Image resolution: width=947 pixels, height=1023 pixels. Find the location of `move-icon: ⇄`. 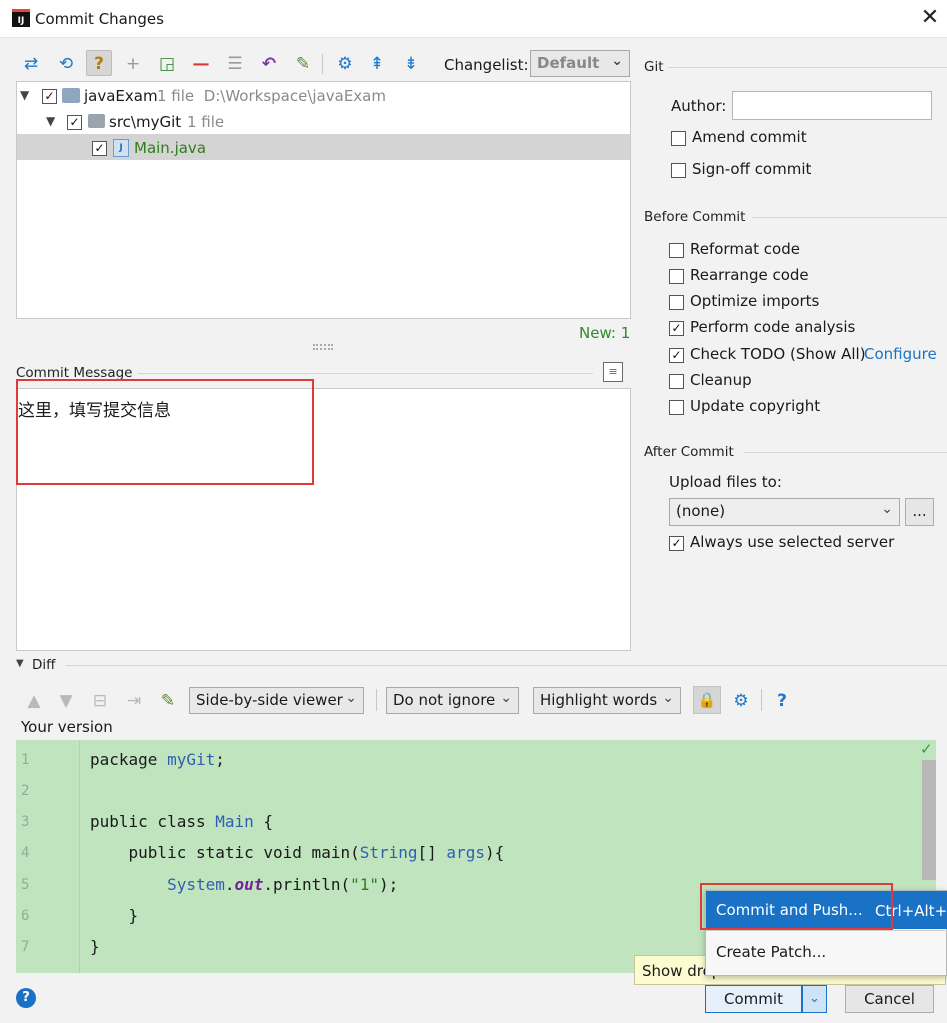

move-icon: ⇄ is located at coordinates (31, 64).